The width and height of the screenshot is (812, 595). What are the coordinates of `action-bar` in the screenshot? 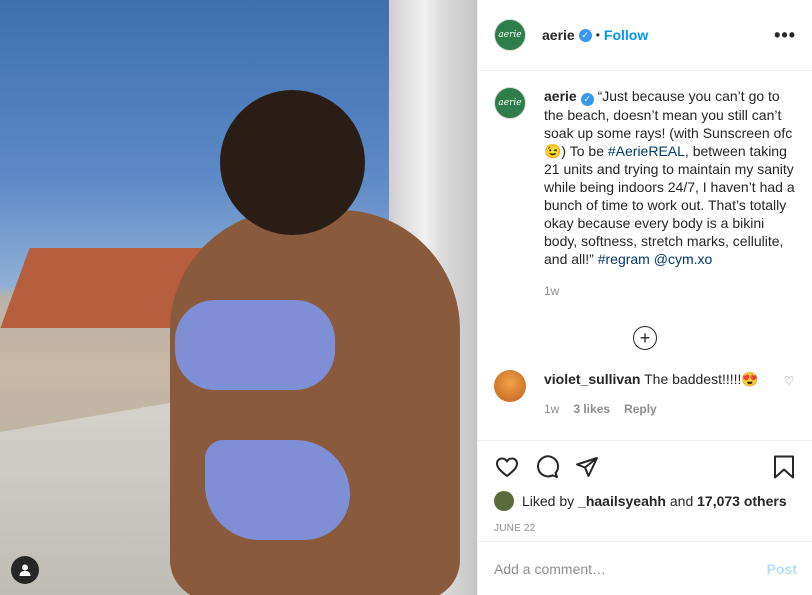 It's located at (645, 467).